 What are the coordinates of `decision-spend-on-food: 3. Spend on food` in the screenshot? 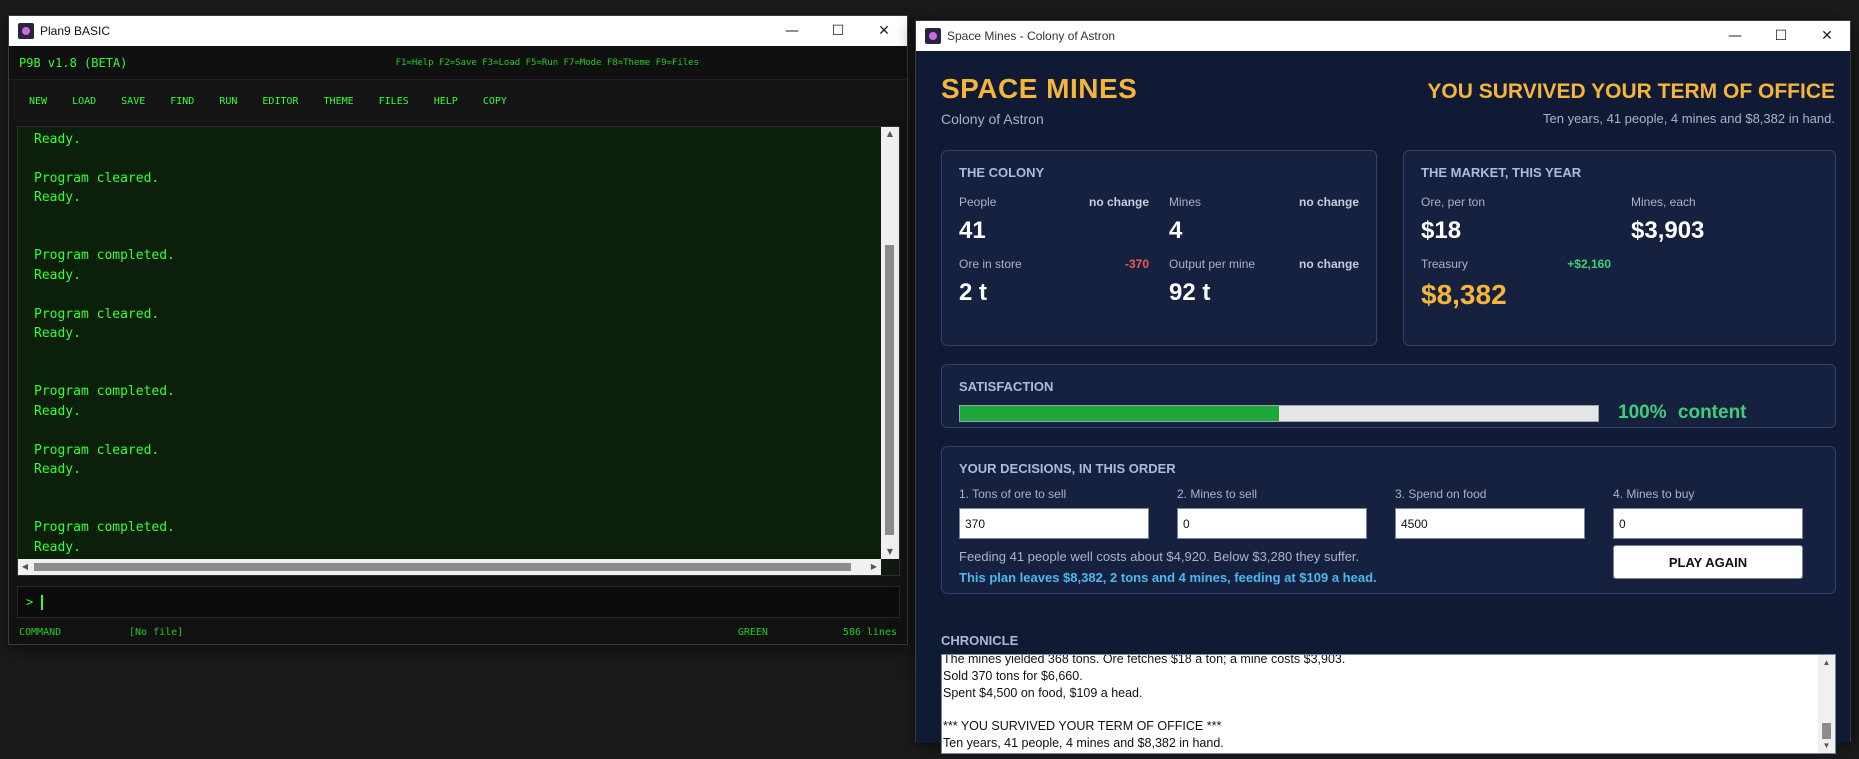 It's located at (1490, 513).